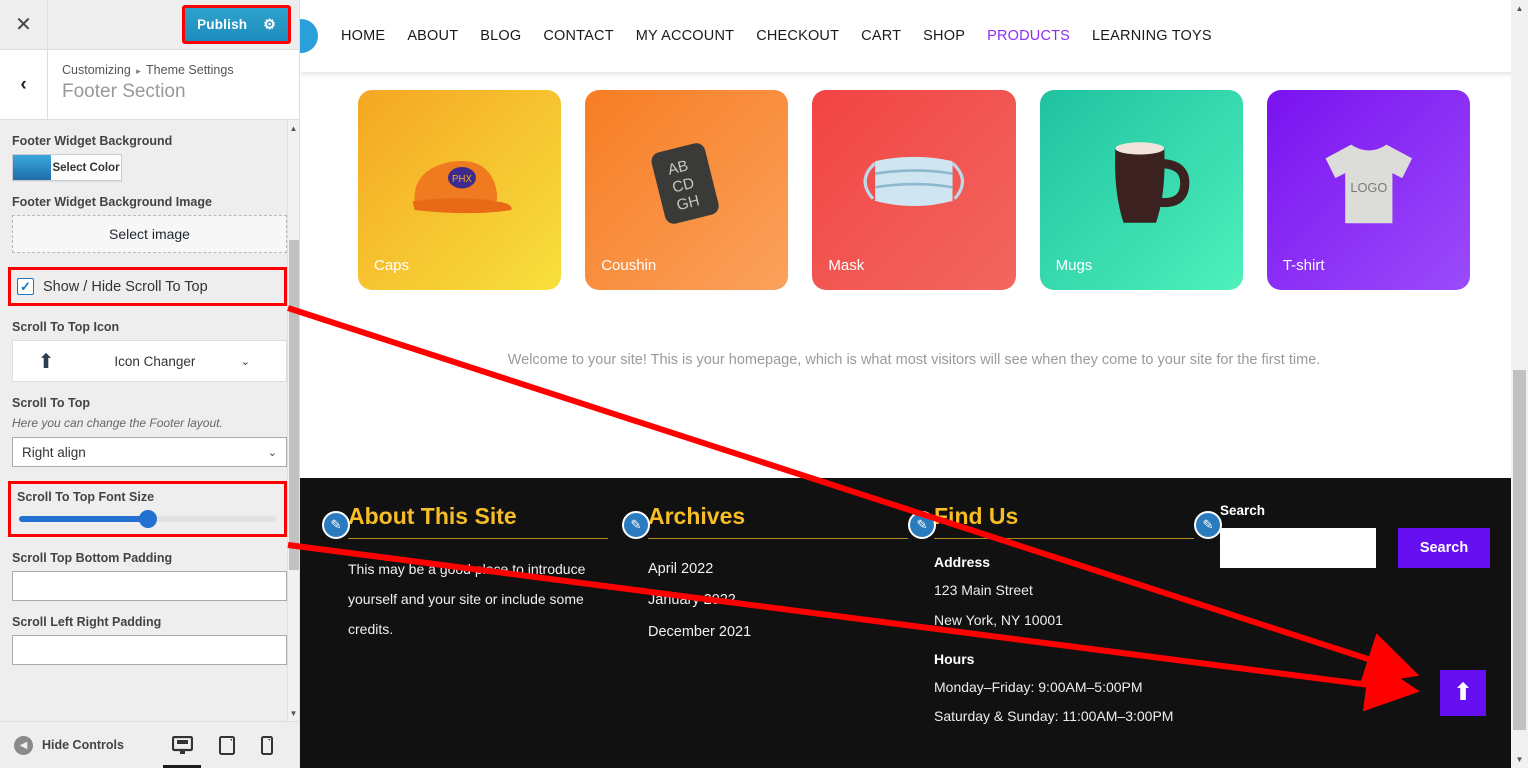  What do you see at coordinates (962, 562) in the screenshot?
I see `address-label: Address` at bounding box center [962, 562].